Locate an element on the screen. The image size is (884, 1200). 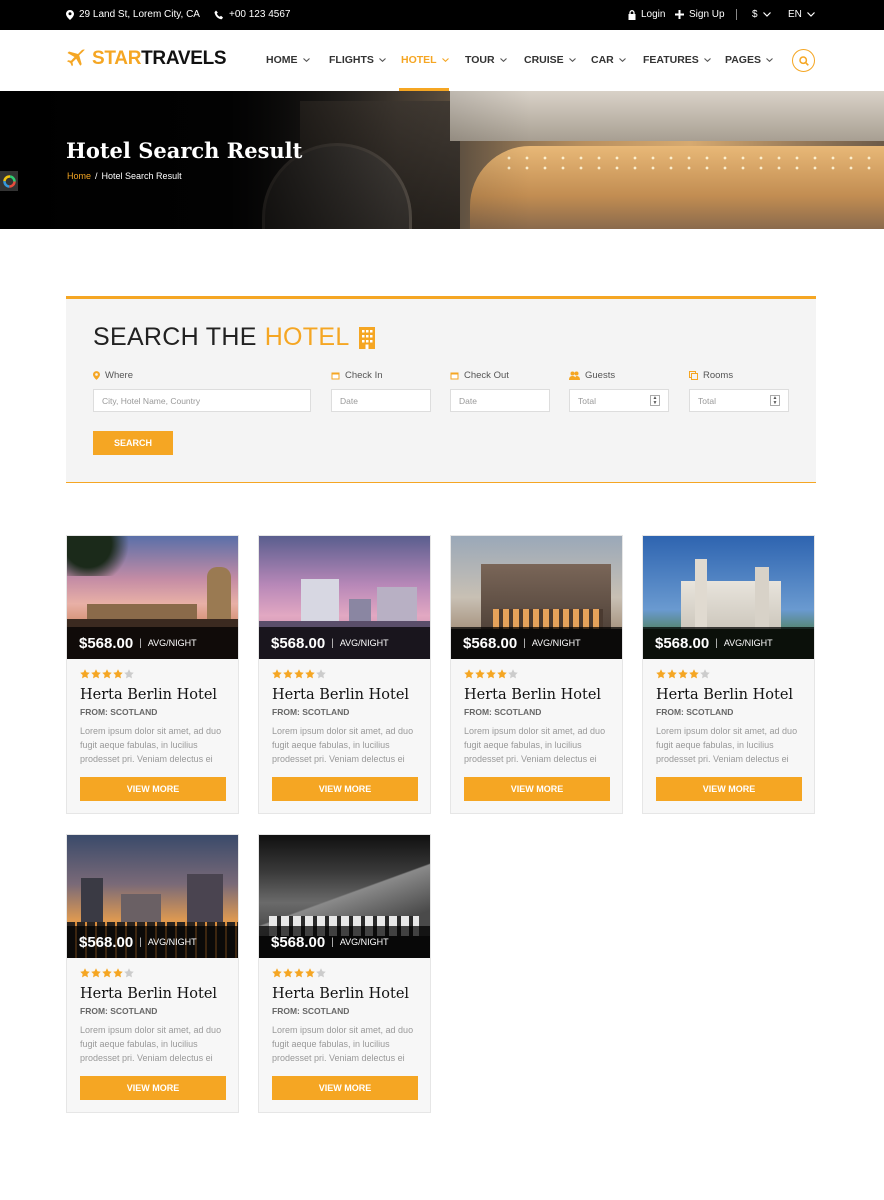
building-icon is located at coordinates (366, 337).